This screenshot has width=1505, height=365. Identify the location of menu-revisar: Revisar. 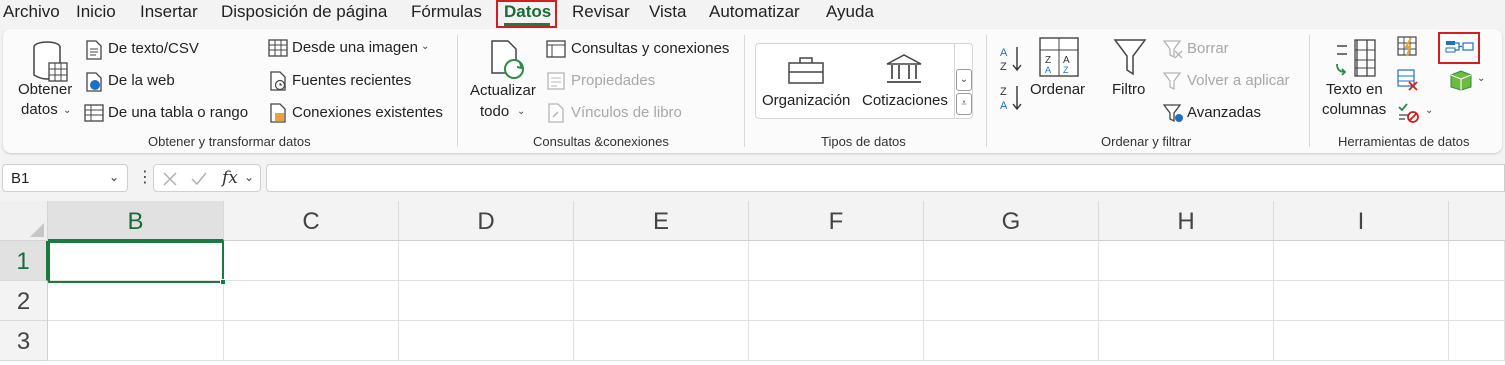
(601, 12).